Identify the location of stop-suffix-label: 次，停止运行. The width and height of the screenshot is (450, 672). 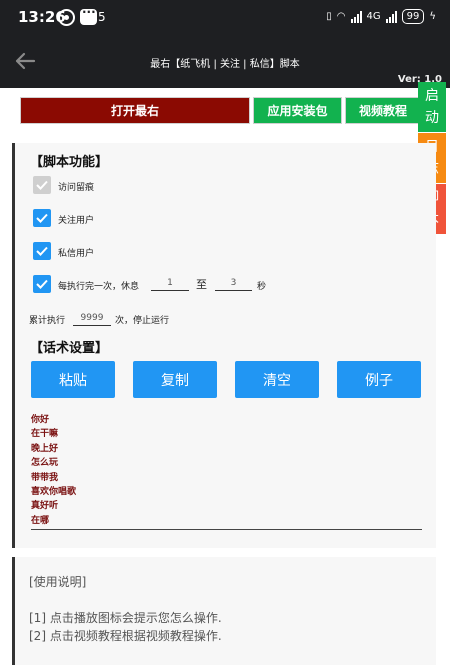
(142, 321).